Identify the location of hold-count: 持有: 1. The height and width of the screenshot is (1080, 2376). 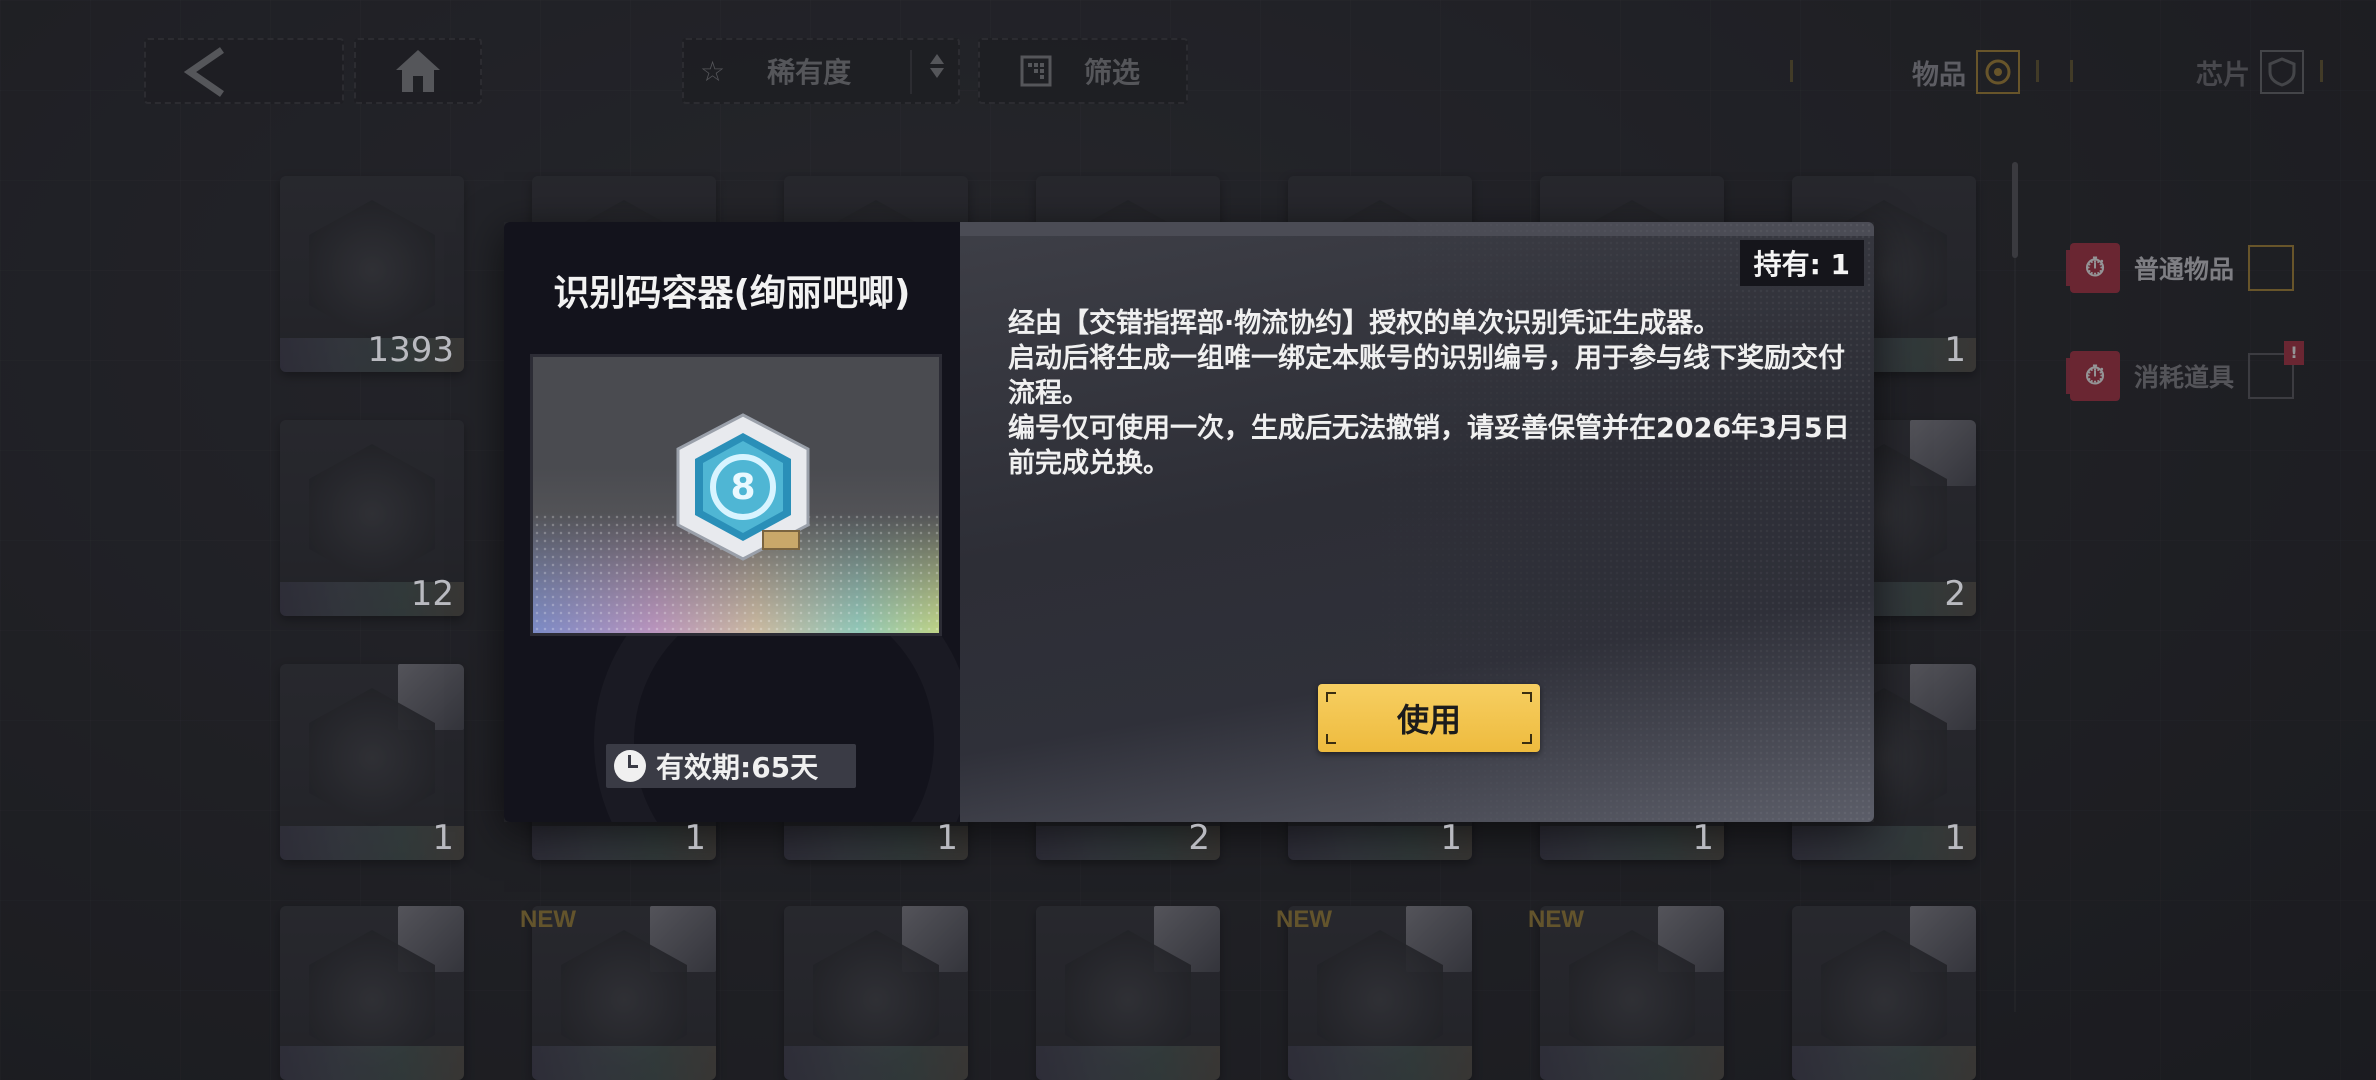
(1801, 263).